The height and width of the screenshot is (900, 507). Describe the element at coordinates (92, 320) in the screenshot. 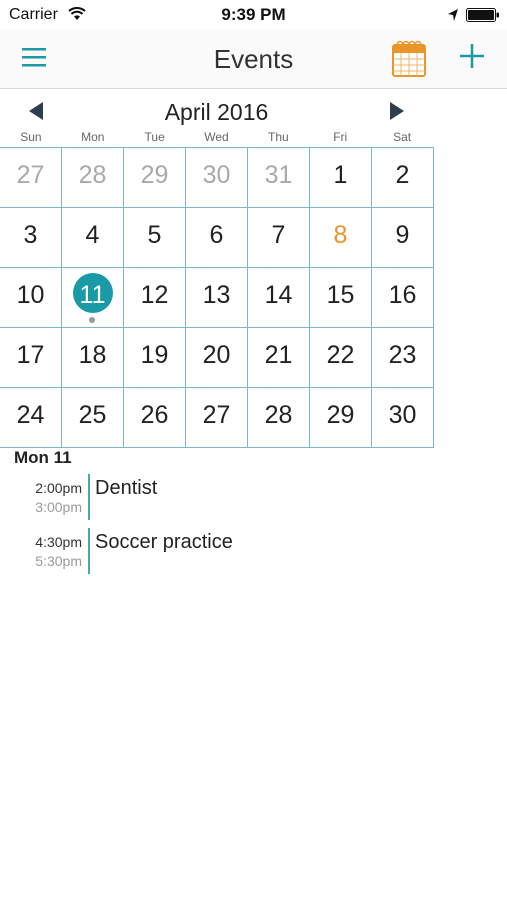

I see `event-indicator-dot` at that location.